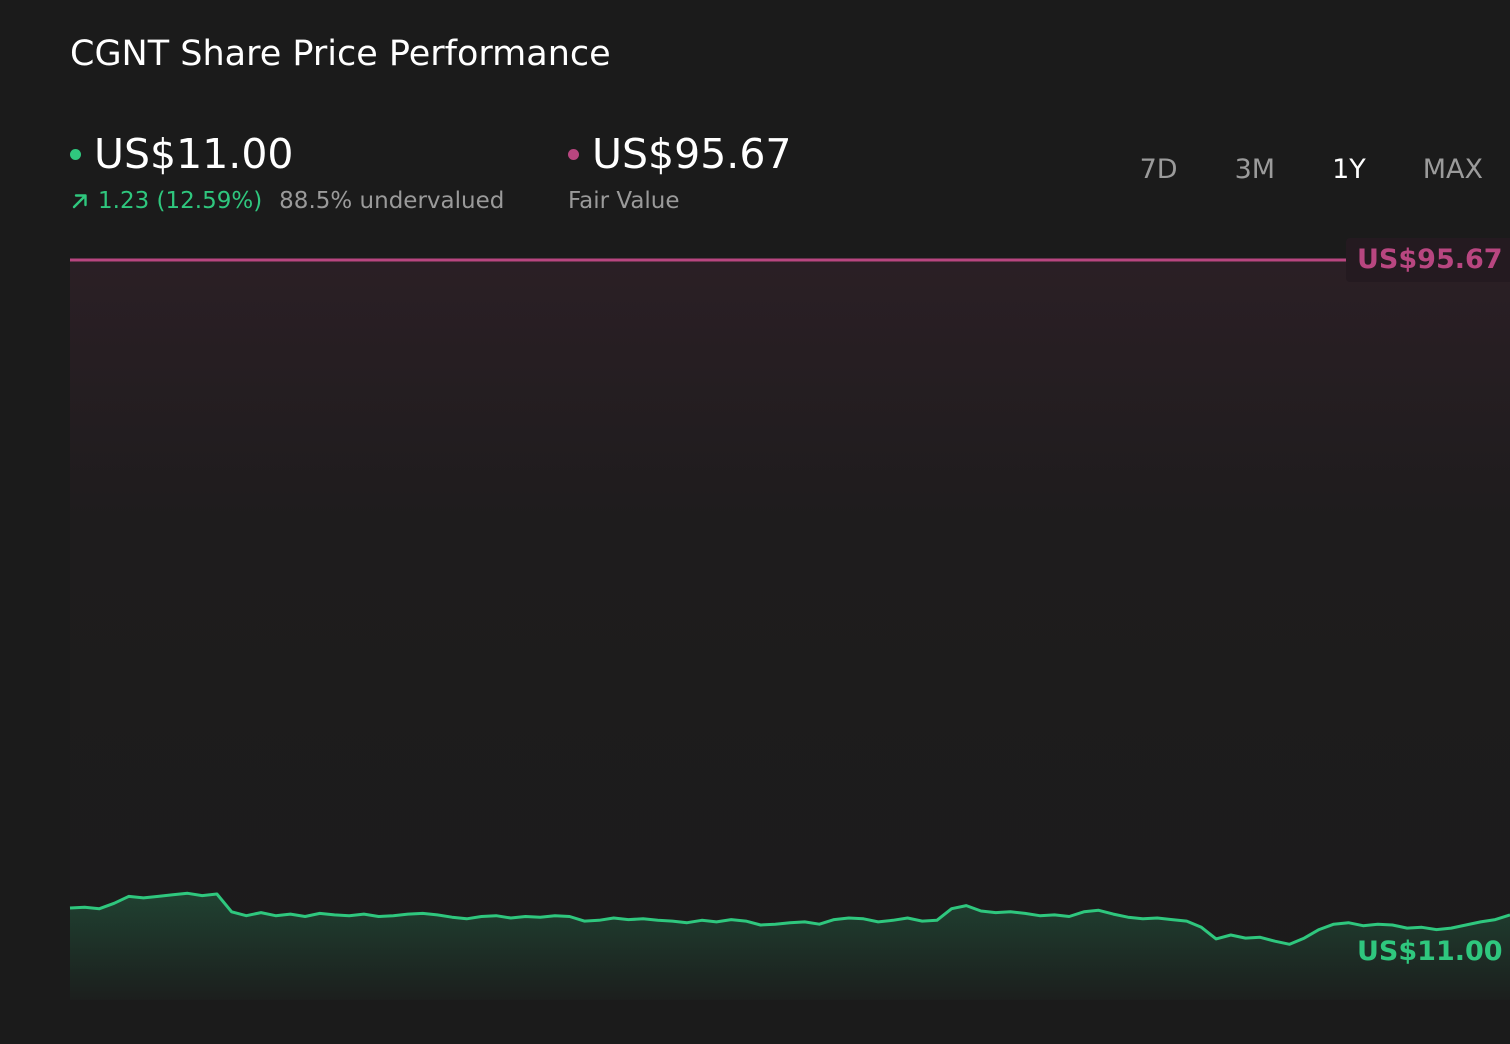 Image resolution: width=1510 pixels, height=1044 pixels. I want to click on price-end-label: US$11.00, so click(1430, 951).